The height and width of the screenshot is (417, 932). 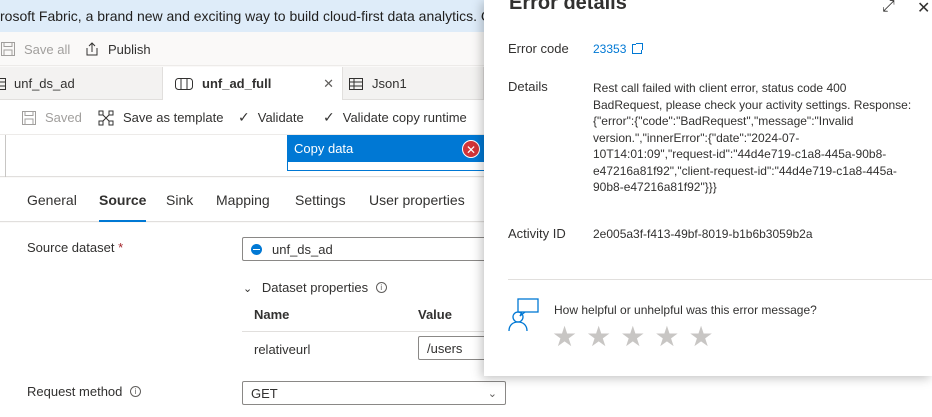 What do you see at coordinates (923, 9) in the screenshot?
I see `close-icon: ✕` at bounding box center [923, 9].